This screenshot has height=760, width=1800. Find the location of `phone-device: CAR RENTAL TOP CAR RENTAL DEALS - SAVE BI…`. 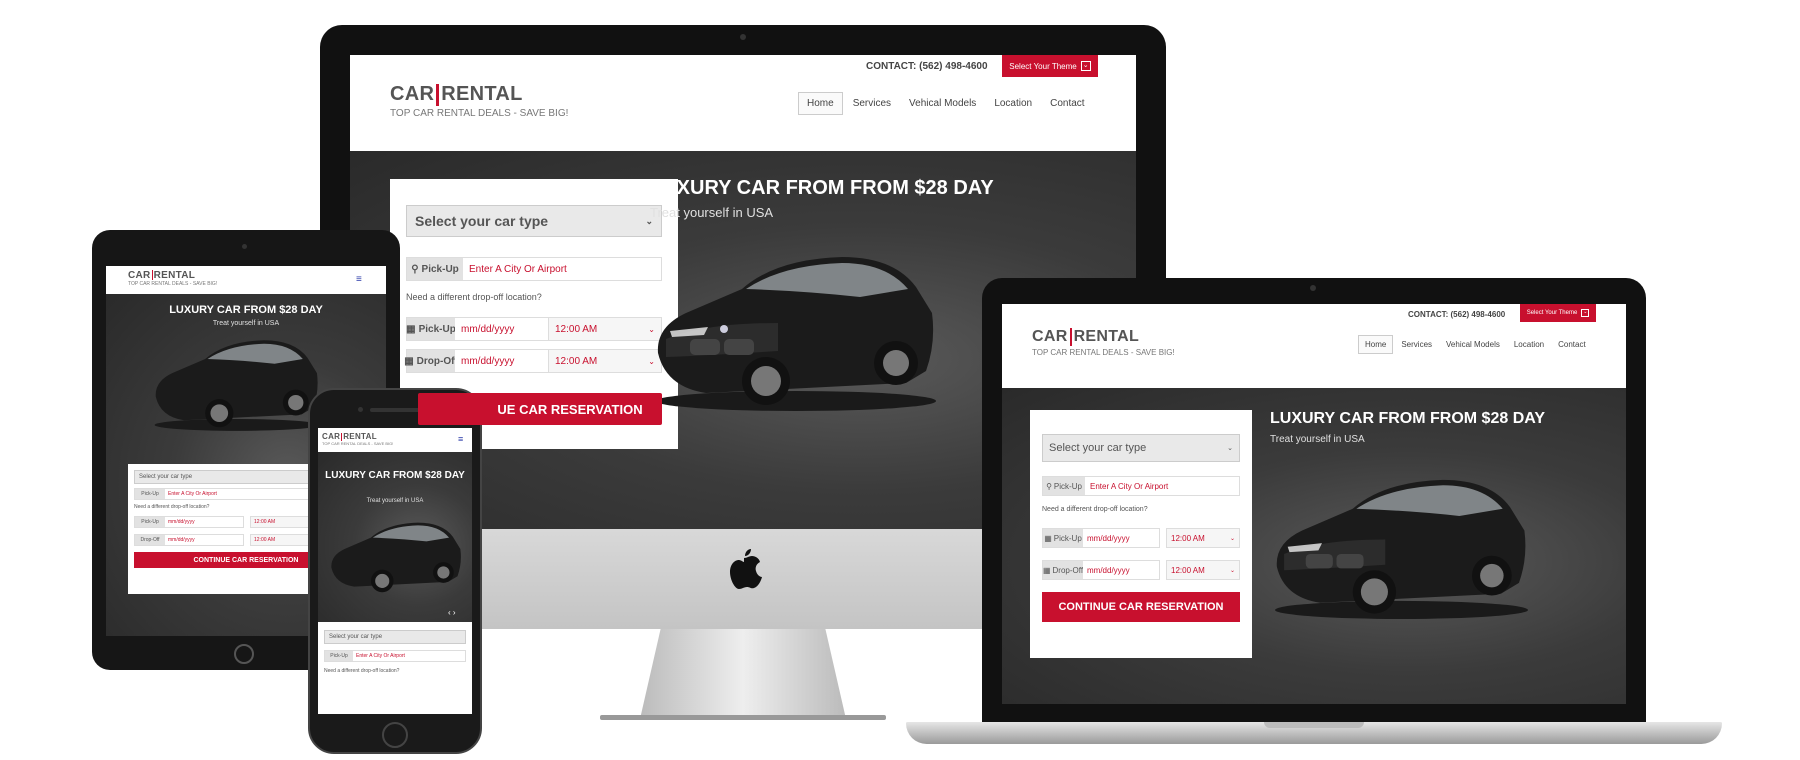

phone-device: CAR RENTAL TOP CAR RENTAL DEALS - SAVE BI… is located at coordinates (395, 571).